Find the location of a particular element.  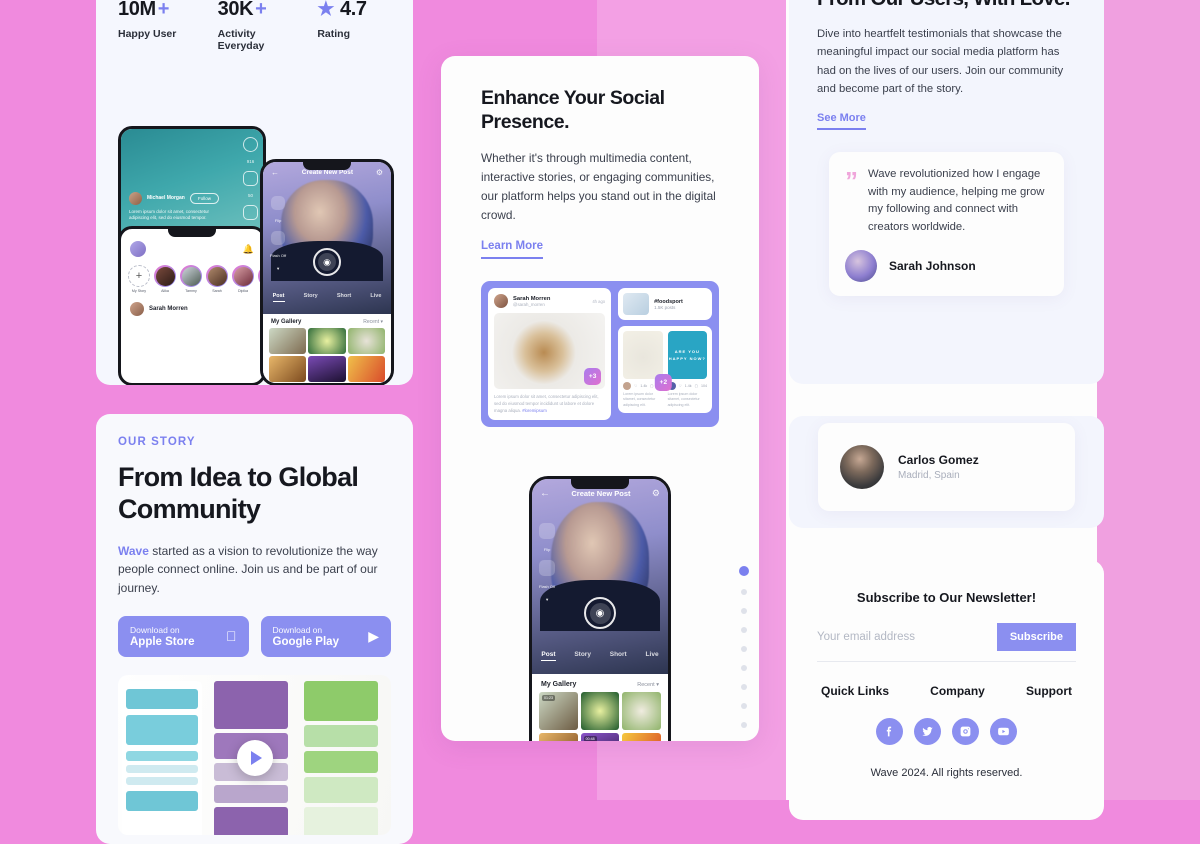

camera-modes: Post Story Short Live is located at coordinates (327, 297).